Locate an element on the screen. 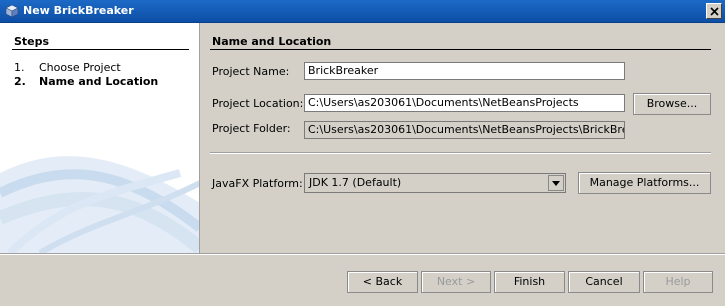  cancel-button: Cancel is located at coordinates (604, 282).